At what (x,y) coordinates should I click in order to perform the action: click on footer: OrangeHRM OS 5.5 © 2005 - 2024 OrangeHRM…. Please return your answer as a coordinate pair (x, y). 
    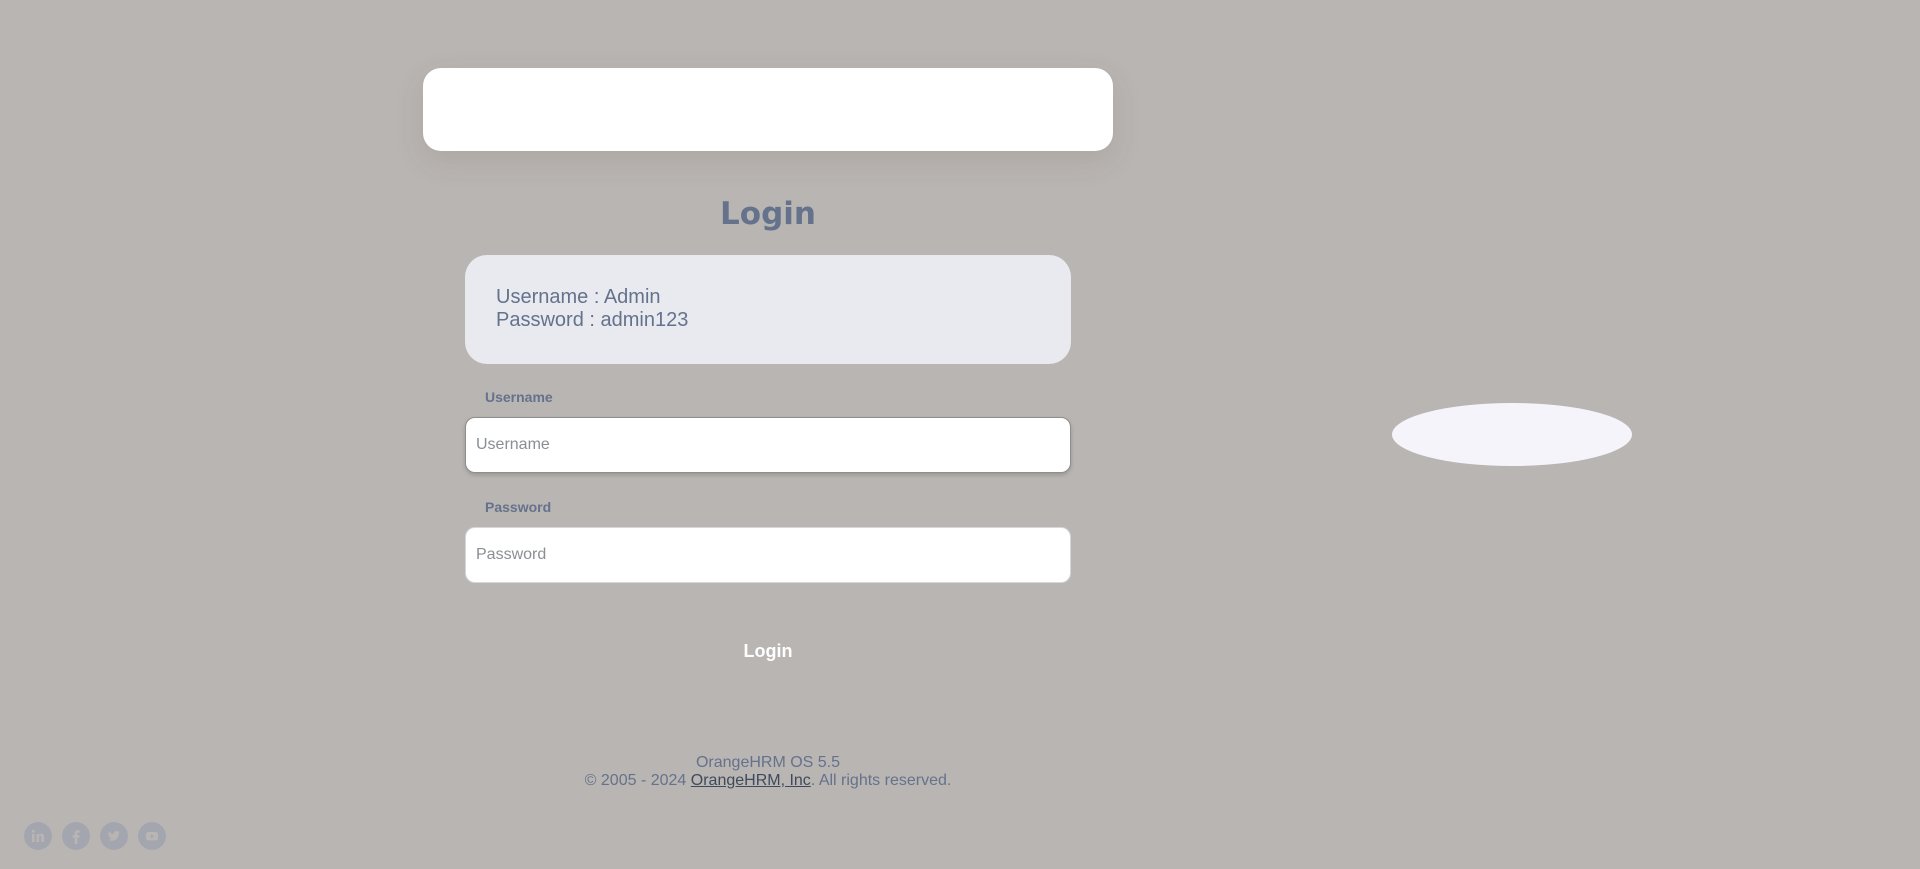
    Looking at the image, I should click on (768, 772).